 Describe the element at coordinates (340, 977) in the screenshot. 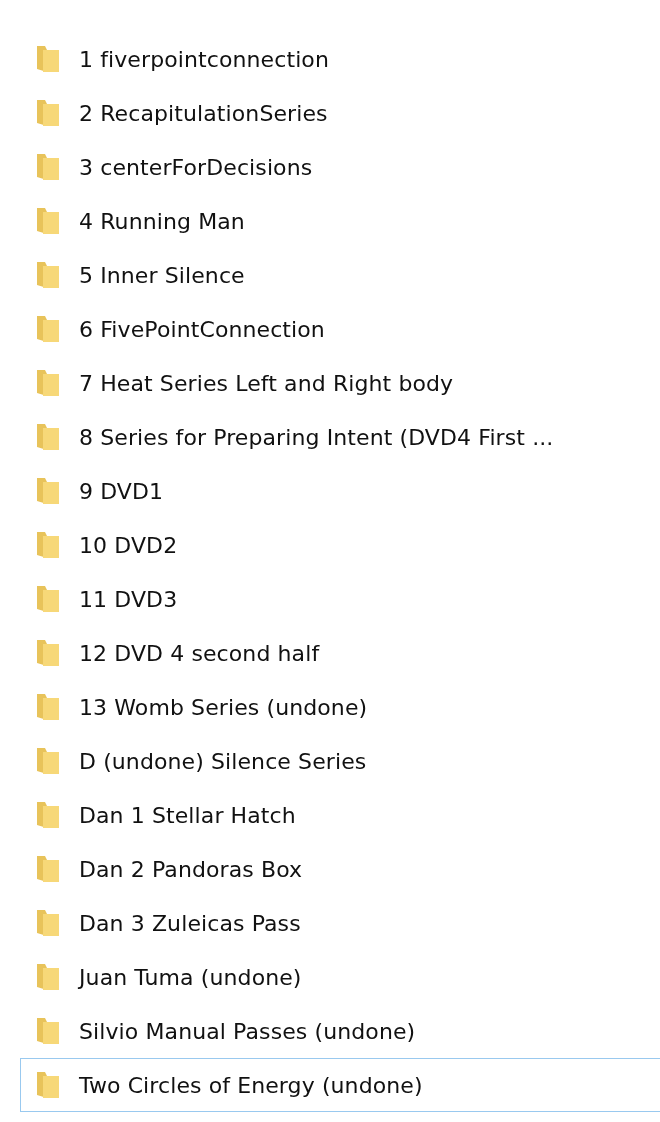

I see `folder-item: Juan Tuma (undone)` at that location.